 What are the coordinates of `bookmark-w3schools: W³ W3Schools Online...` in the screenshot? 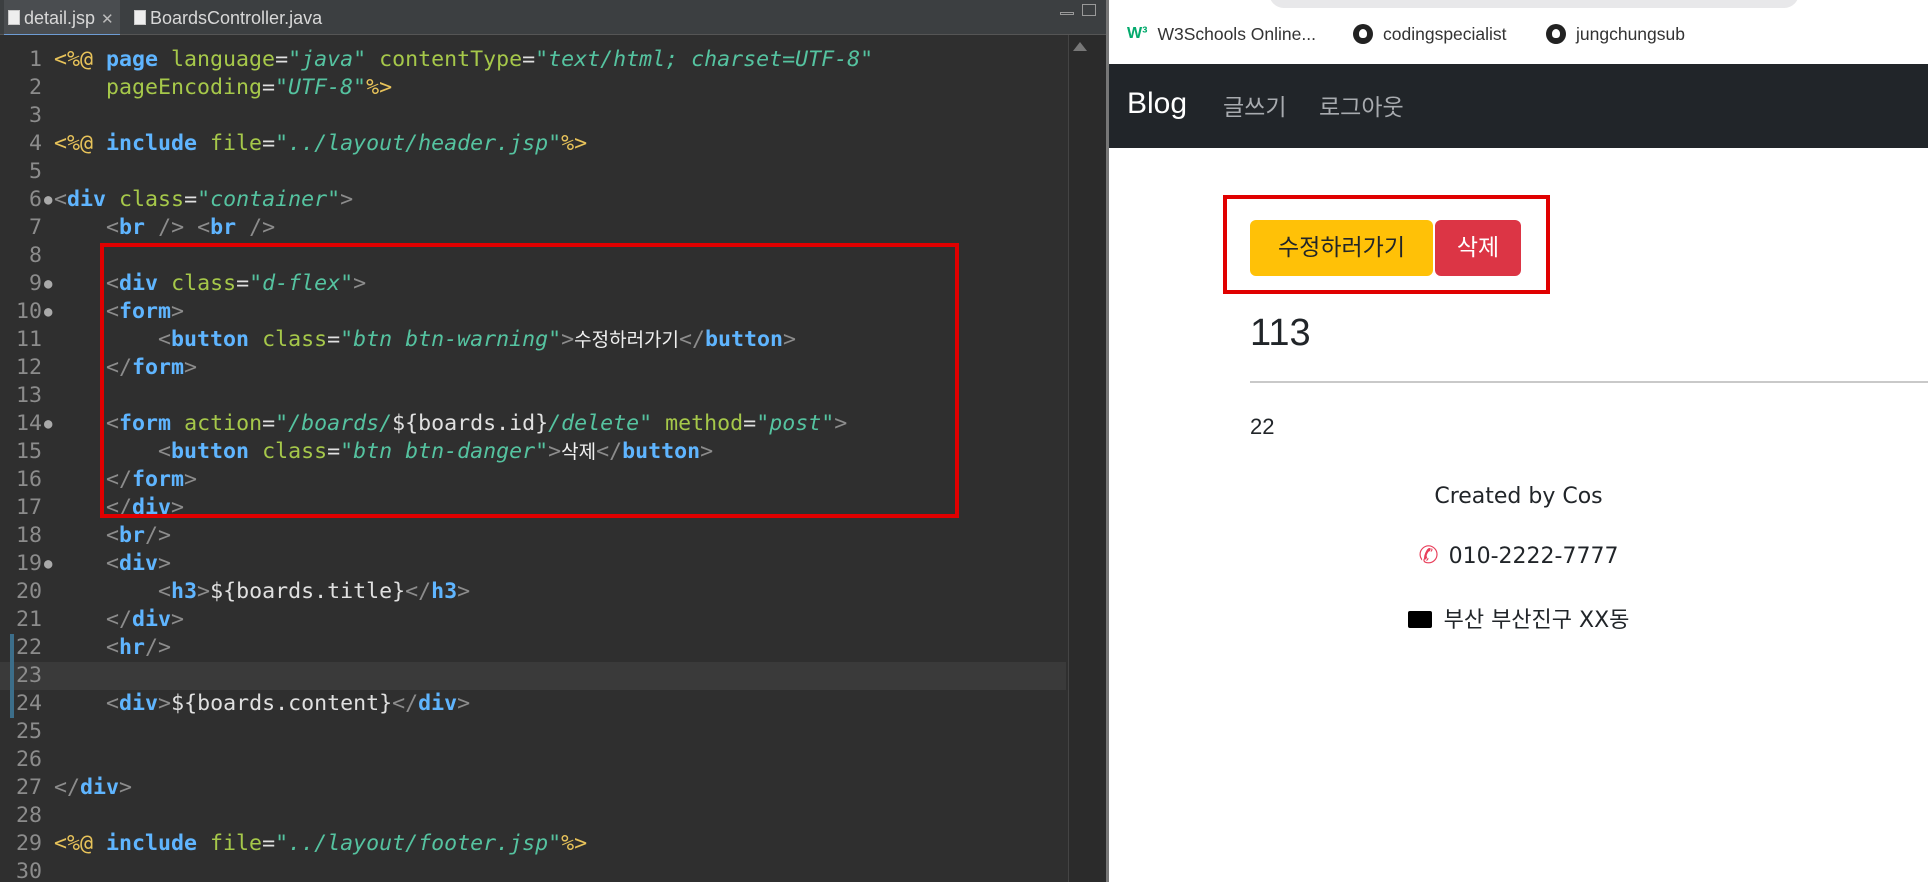 It's located at (1221, 34).